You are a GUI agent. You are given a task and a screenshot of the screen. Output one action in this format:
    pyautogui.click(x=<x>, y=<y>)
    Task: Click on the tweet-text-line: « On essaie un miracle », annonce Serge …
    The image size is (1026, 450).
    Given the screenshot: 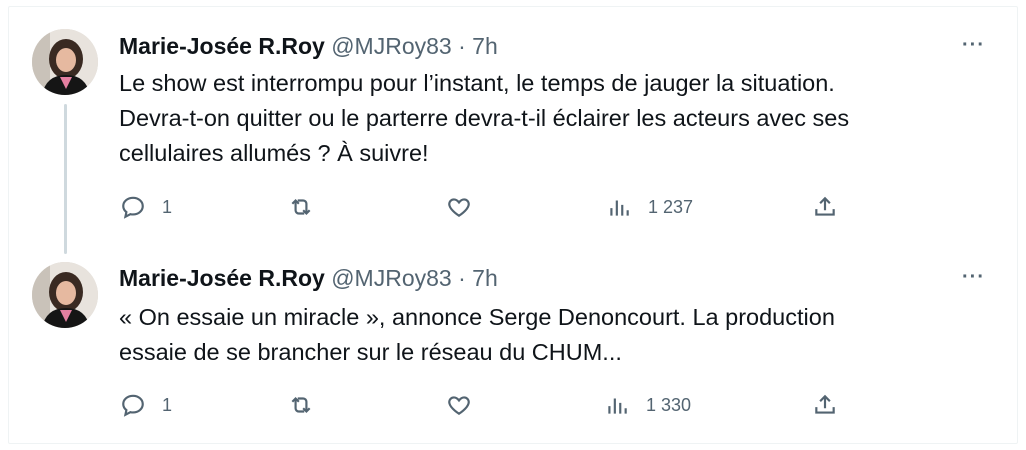 What is the action you would take?
    pyautogui.click(x=477, y=317)
    